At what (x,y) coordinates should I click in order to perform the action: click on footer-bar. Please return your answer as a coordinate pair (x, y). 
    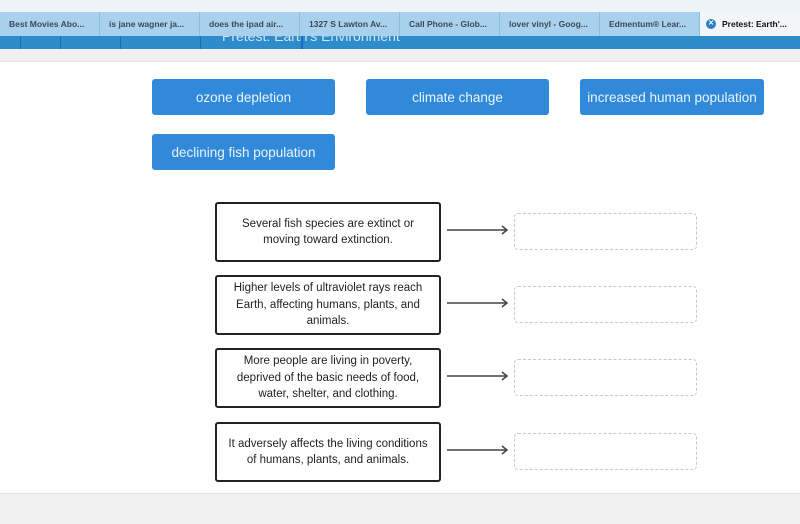
    Looking at the image, I should click on (400, 508).